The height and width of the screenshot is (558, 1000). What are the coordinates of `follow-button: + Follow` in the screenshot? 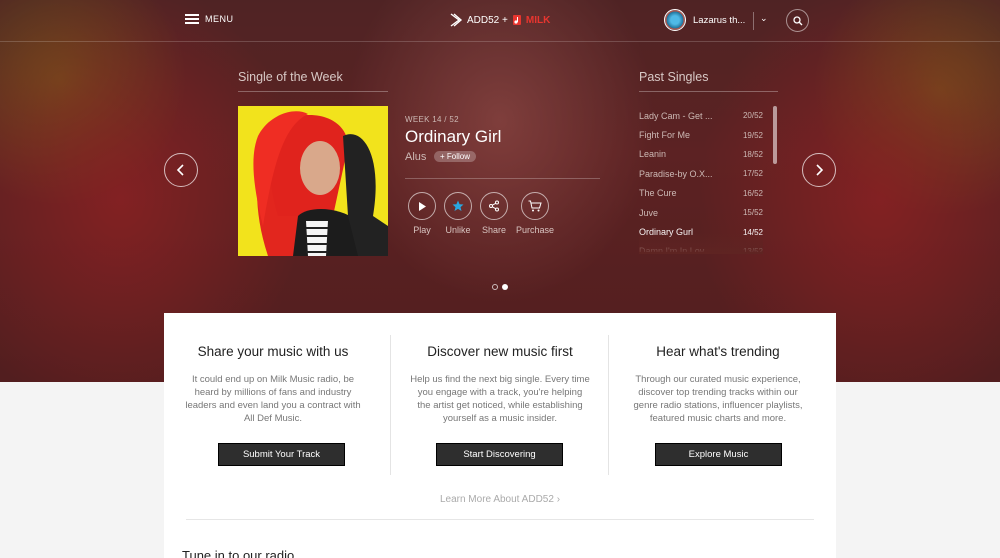 It's located at (455, 156).